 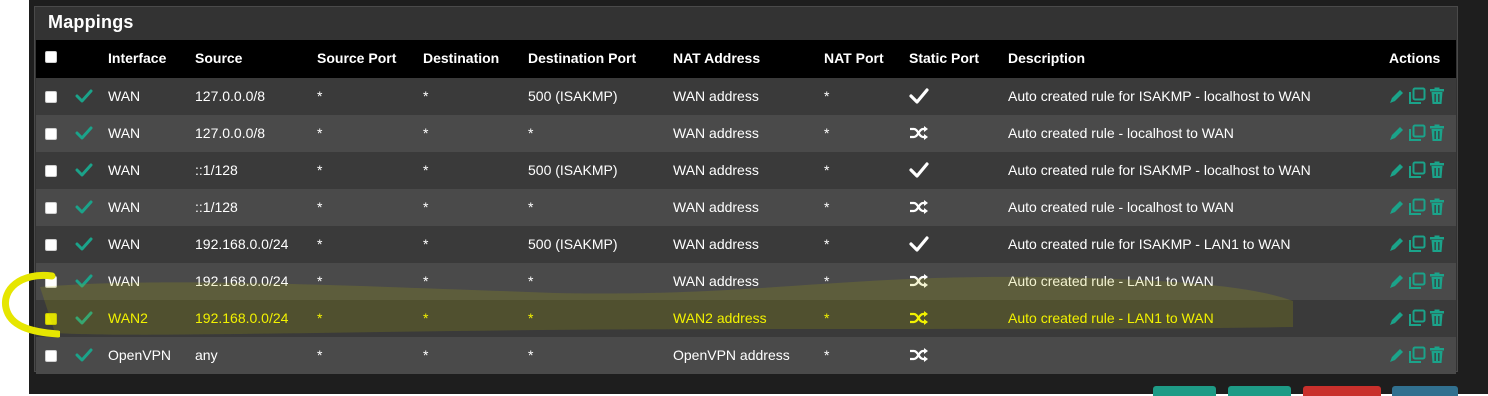 What do you see at coordinates (218, 58) in the screenshot?
I see `col-source: Source` at bounding box center [218, 58].